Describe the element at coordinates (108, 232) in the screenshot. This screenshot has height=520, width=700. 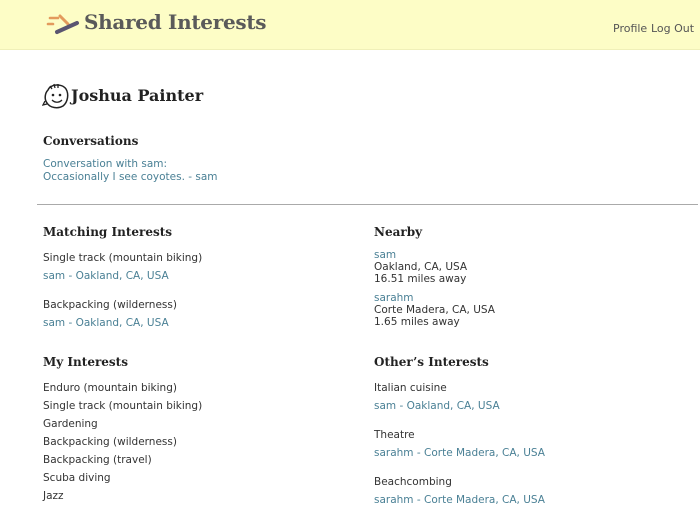
I see `matching-interests-title: Matching Interests` at that location.